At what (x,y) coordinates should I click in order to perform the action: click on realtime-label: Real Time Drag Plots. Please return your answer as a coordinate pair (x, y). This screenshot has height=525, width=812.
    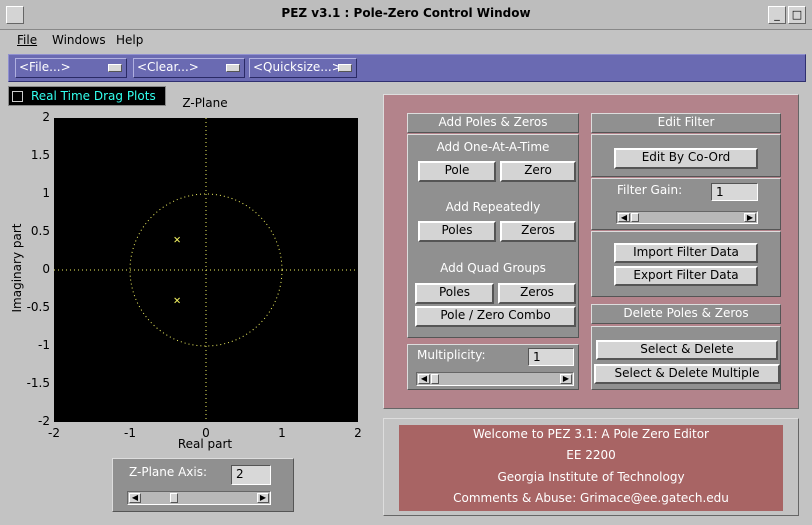
    Looking at the image, I should click on (93, 96).